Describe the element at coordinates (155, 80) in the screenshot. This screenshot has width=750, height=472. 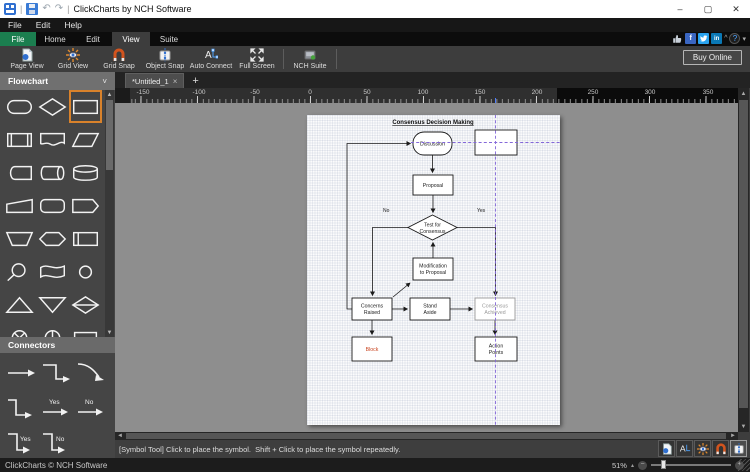
I see `document-tab-untitled1: *Untitled_1 ×` at that location.